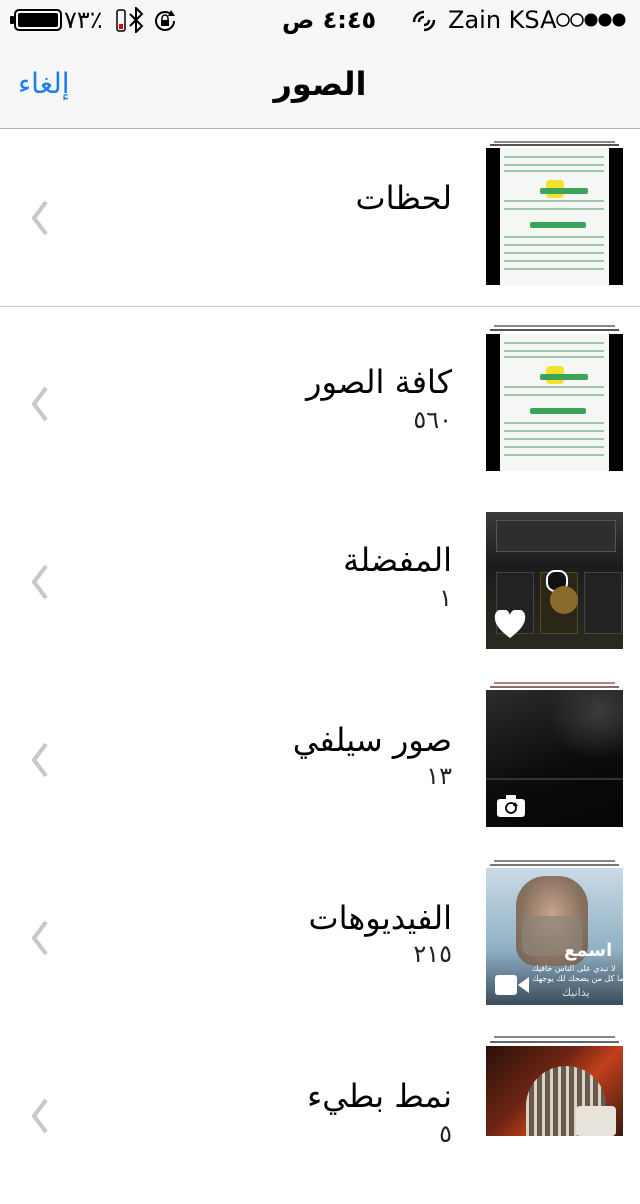 The height and width of the screenshot is (1204, 640). What do you see at coordinates (83, 20) in the screenshot?
I see `battery-percent: ٧٣٪` at bounding box center [83, 20].